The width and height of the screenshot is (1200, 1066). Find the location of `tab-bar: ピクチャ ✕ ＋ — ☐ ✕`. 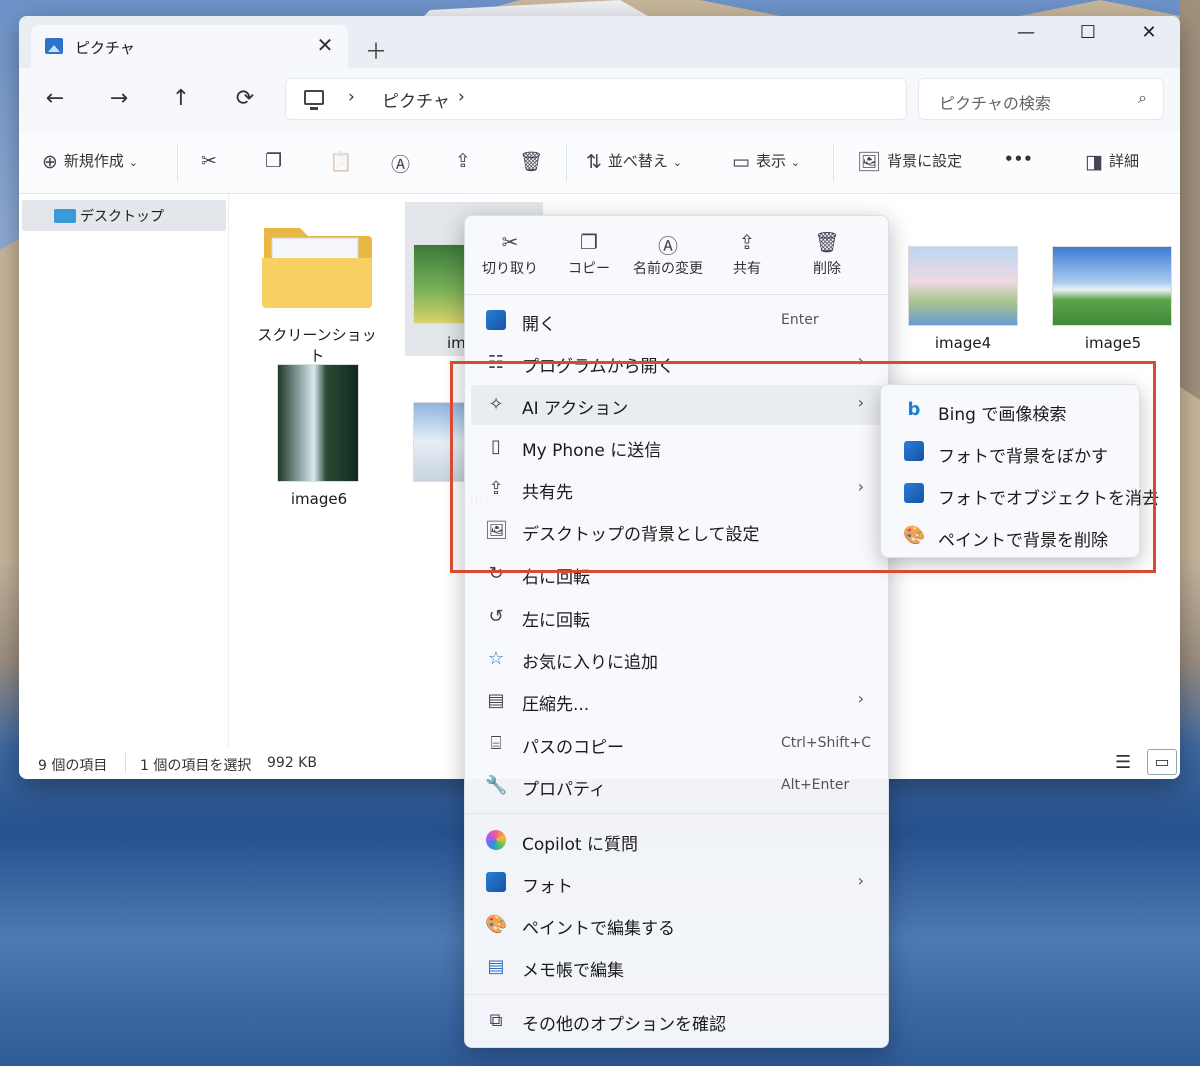

tab-bar: ピクチャ ✕ ＋ — ☐ ✕ is located at coordinates (599, 42).